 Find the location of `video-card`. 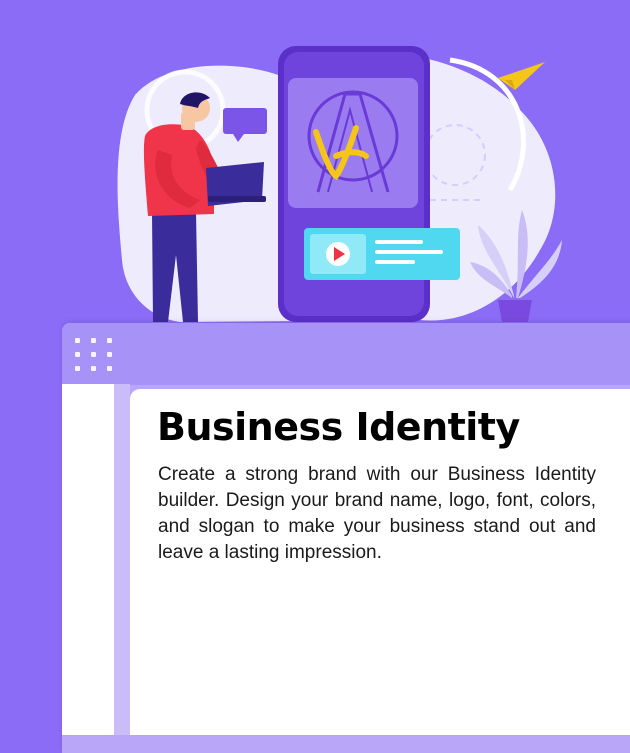

video-card is located at coordinates (382, 254).